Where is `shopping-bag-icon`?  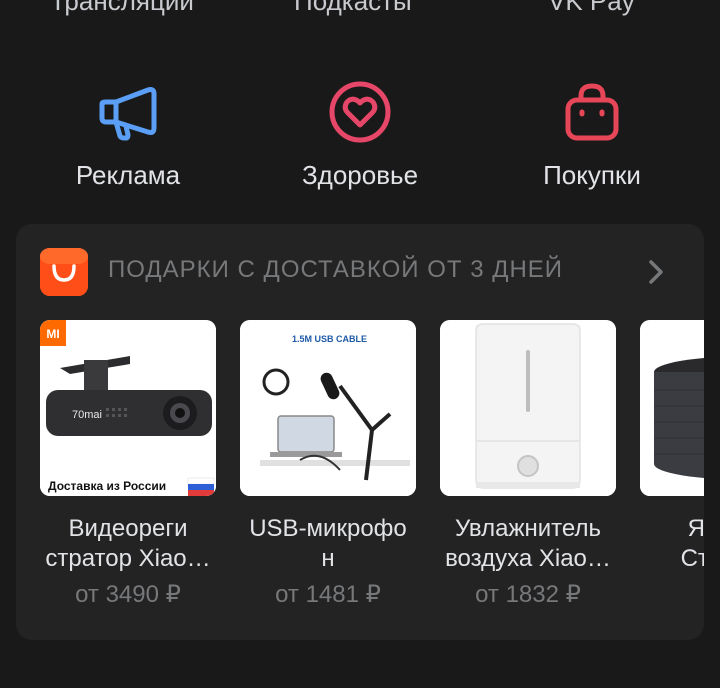 shopping-bag-icon is located at coordinates (592, 112).